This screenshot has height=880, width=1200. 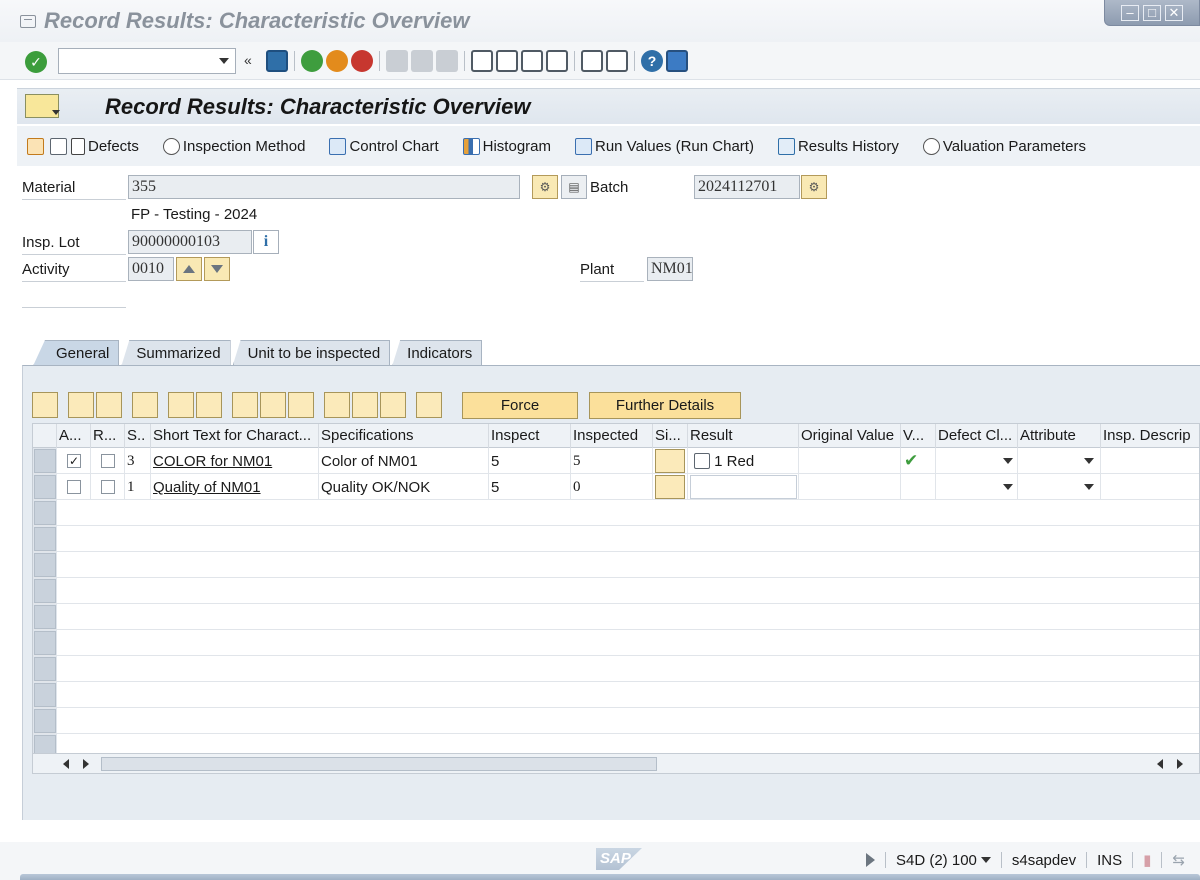 What do you see at coordinates (58, 146) in the screenshot?
I see `sample-button` at bounding box center [58, 146].